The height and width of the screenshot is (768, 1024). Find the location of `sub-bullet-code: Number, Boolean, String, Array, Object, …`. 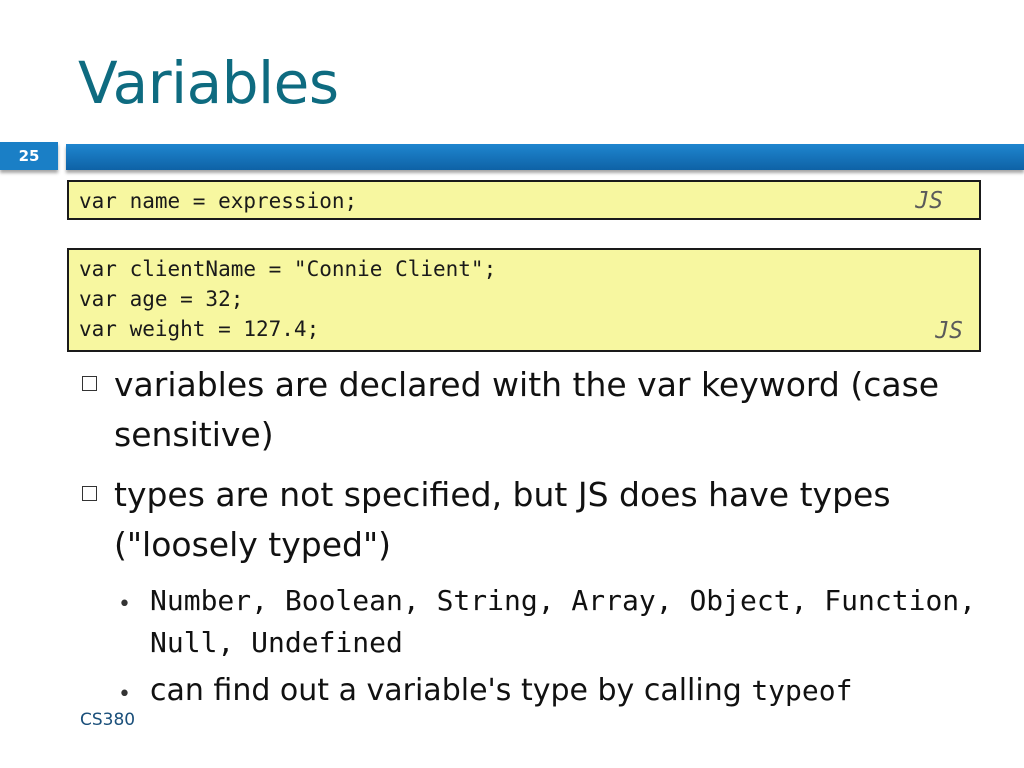

sub-bullet-code: Number, Boolean, String, Array, Object, … is located at coordinates (563, 621).